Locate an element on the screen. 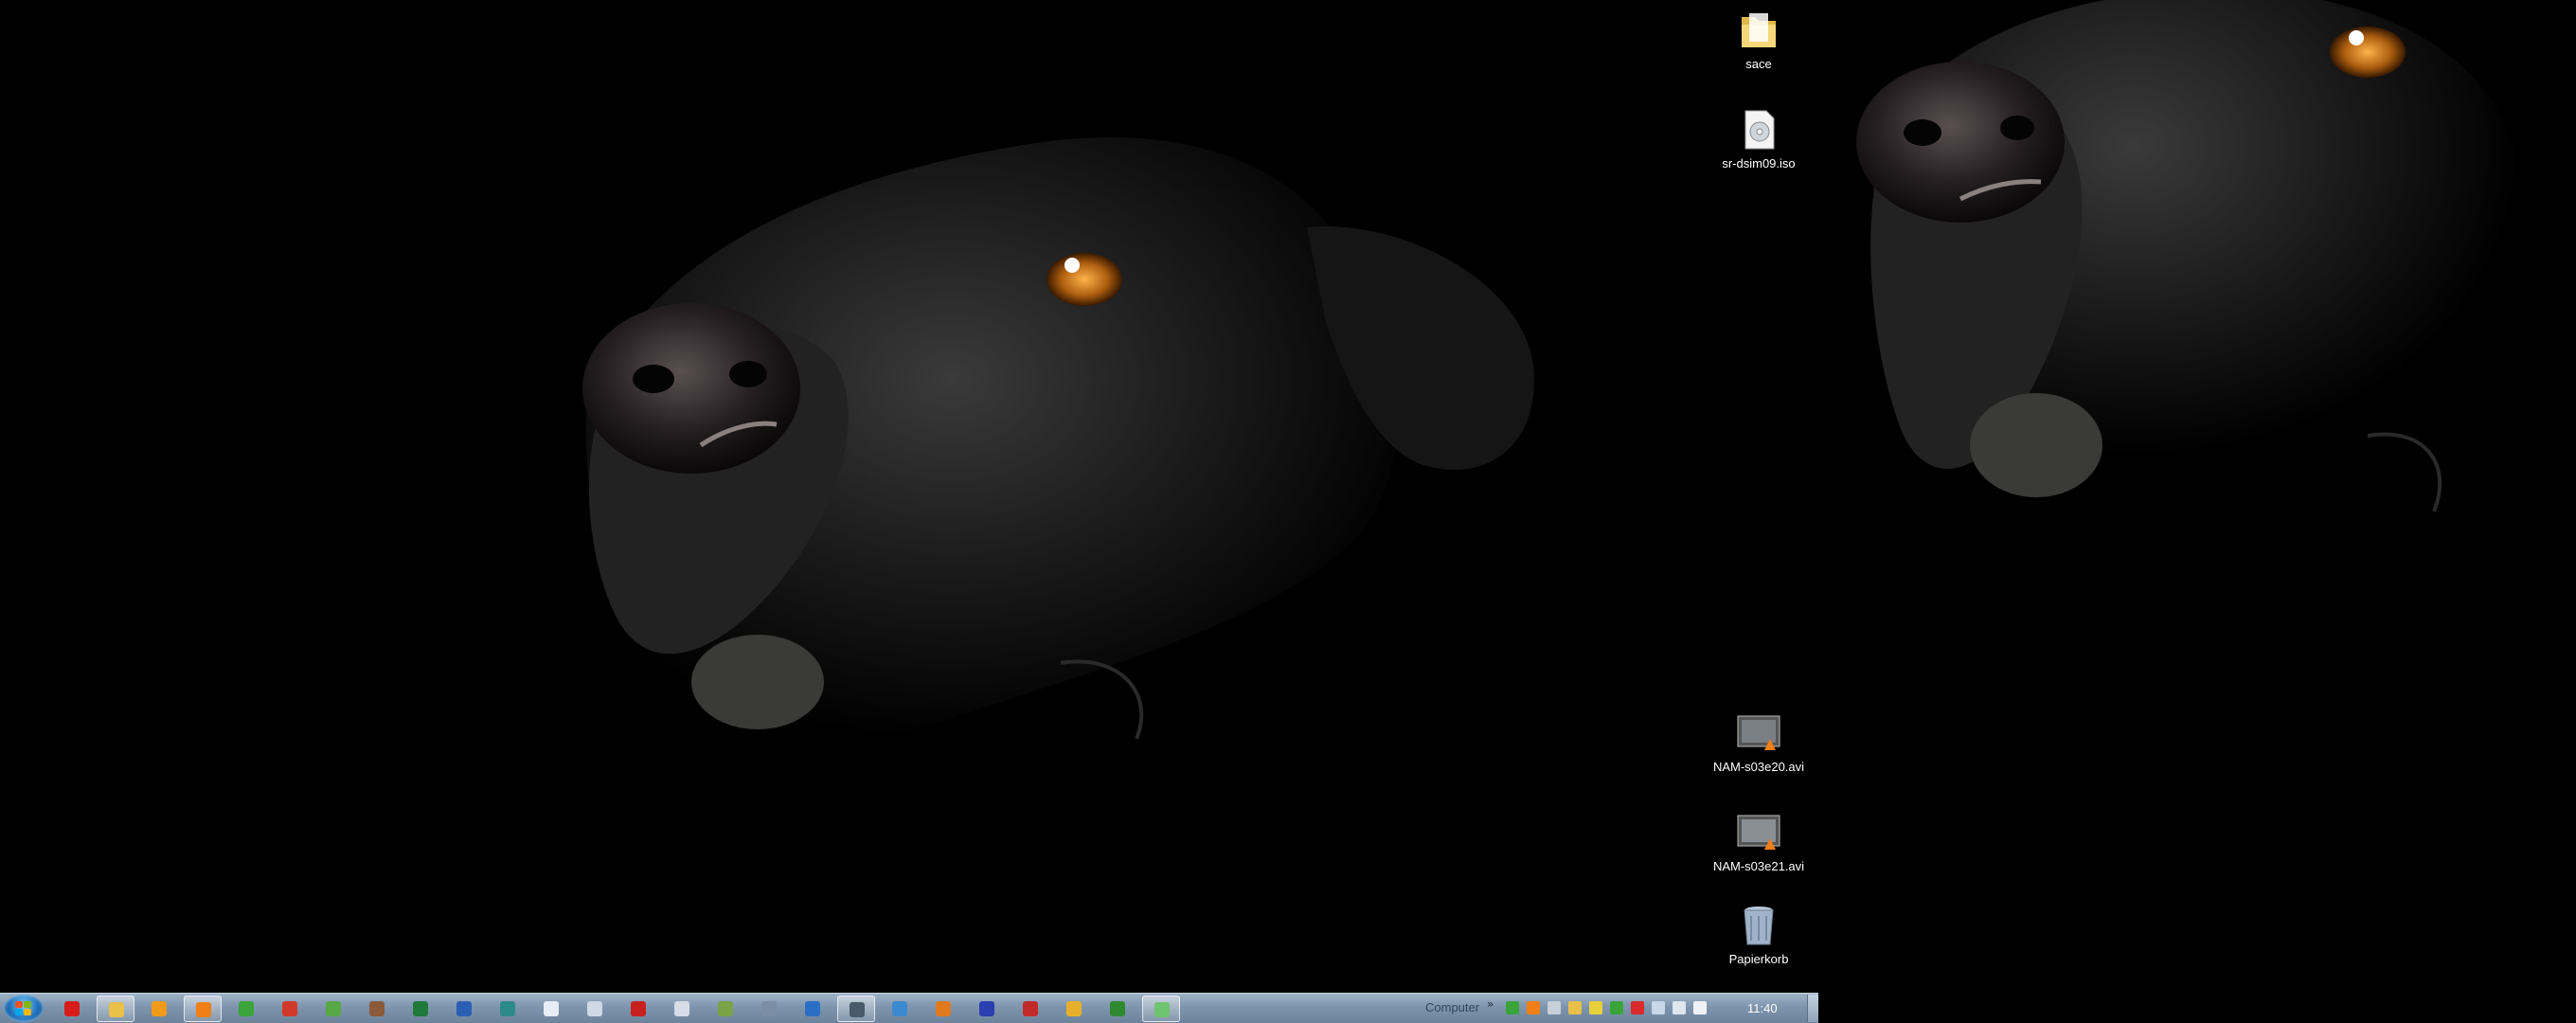 This screenshot has height=1023, width=2576. clock: 11:40 is located at coordinates (1762, 1008).